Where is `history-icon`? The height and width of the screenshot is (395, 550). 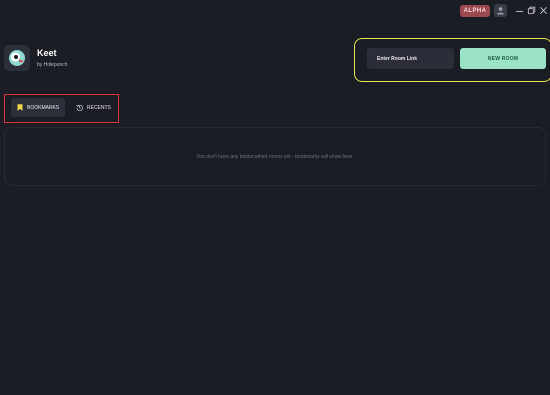
history-icon is located at coordinates (79, 107).